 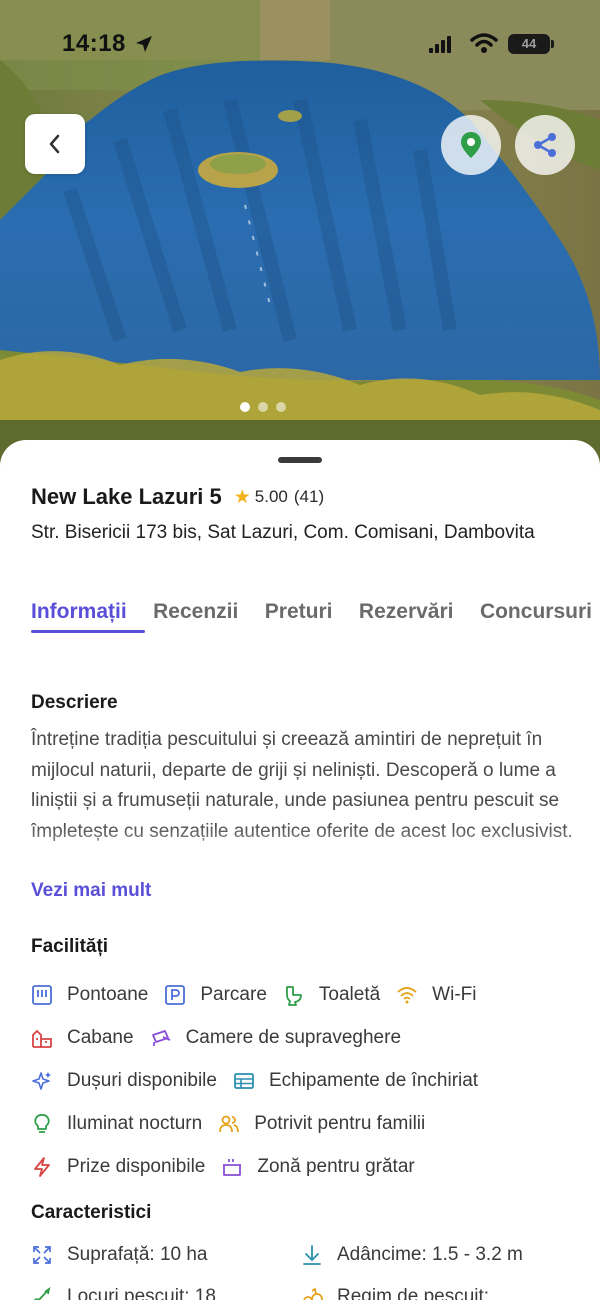 What do you see at coordinates (271, 496) in the screenshot?
I see `rating-value: 5.00` at bounding box center [271, 496].